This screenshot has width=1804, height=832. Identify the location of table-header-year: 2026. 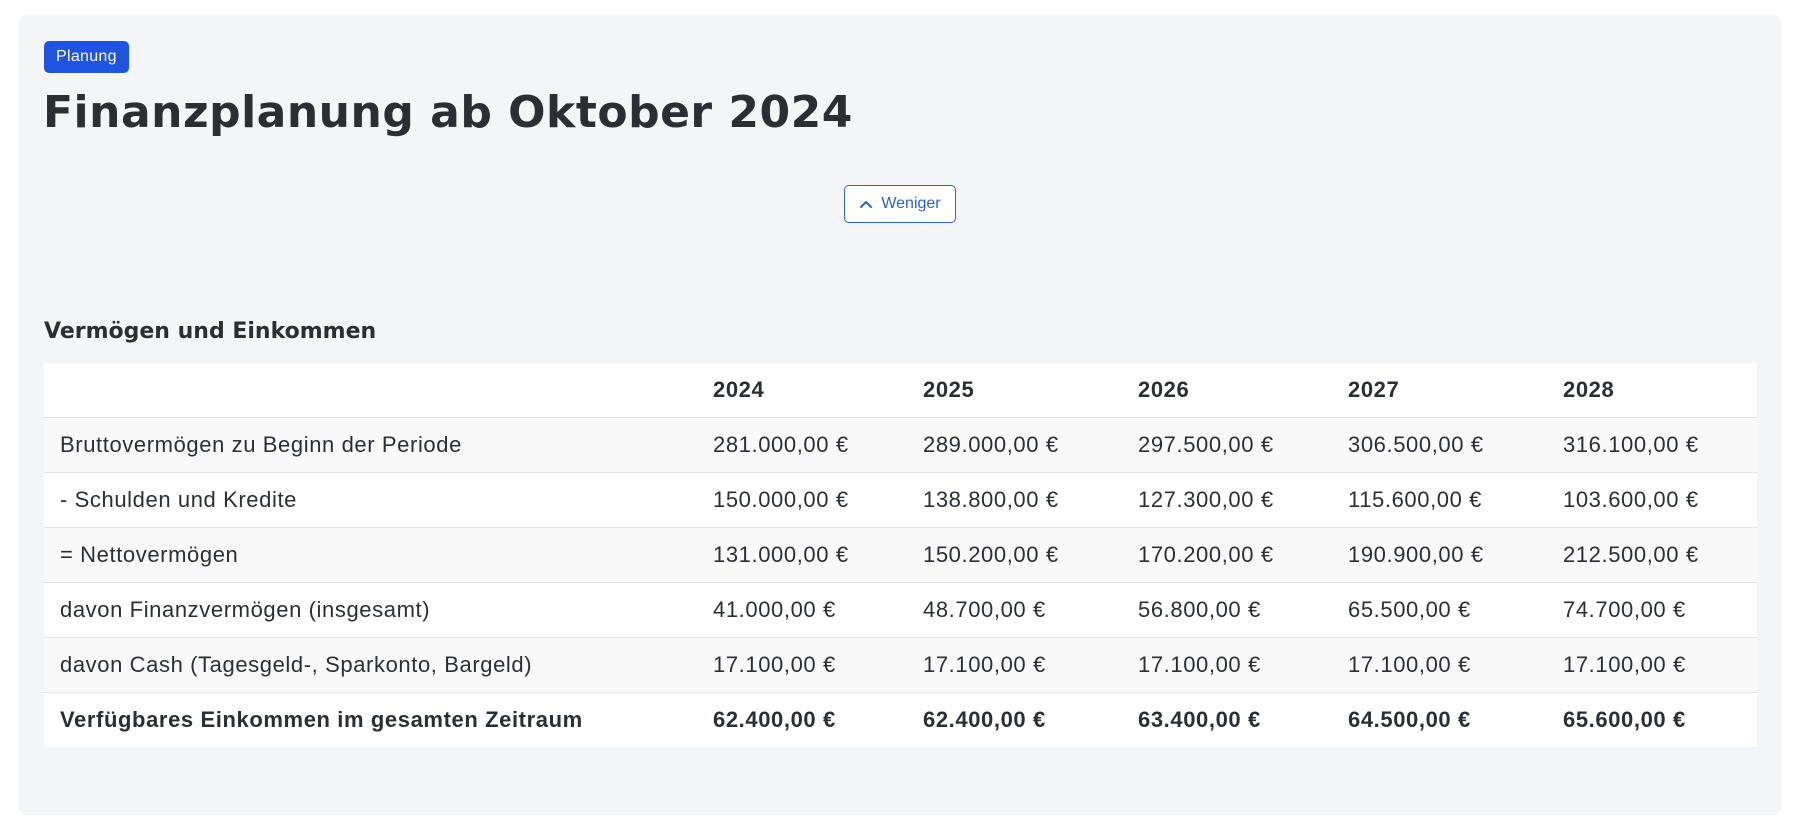
(1164, 389).